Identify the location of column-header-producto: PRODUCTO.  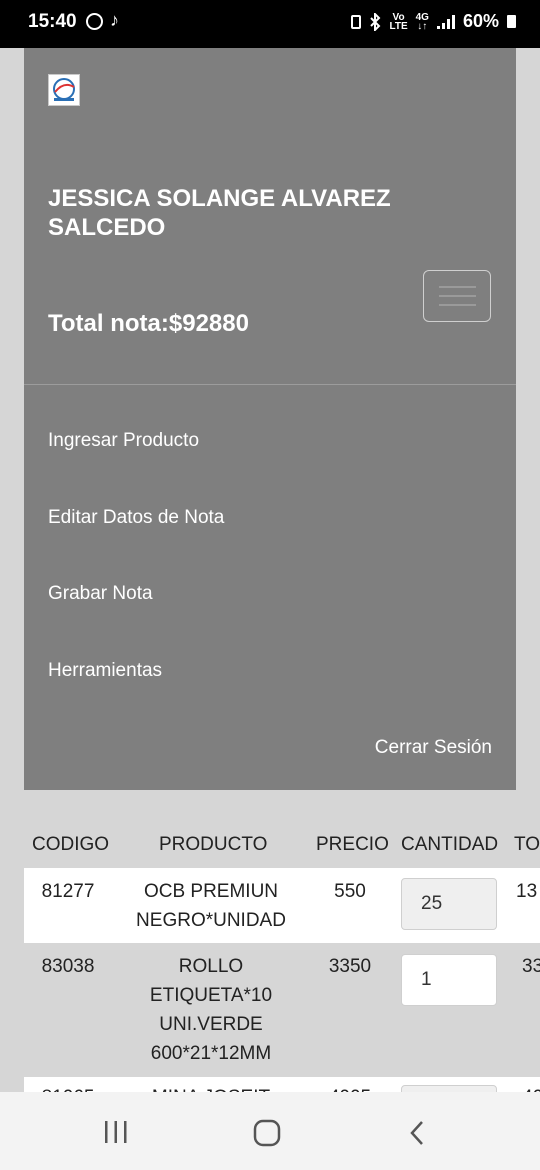
(213, 844).